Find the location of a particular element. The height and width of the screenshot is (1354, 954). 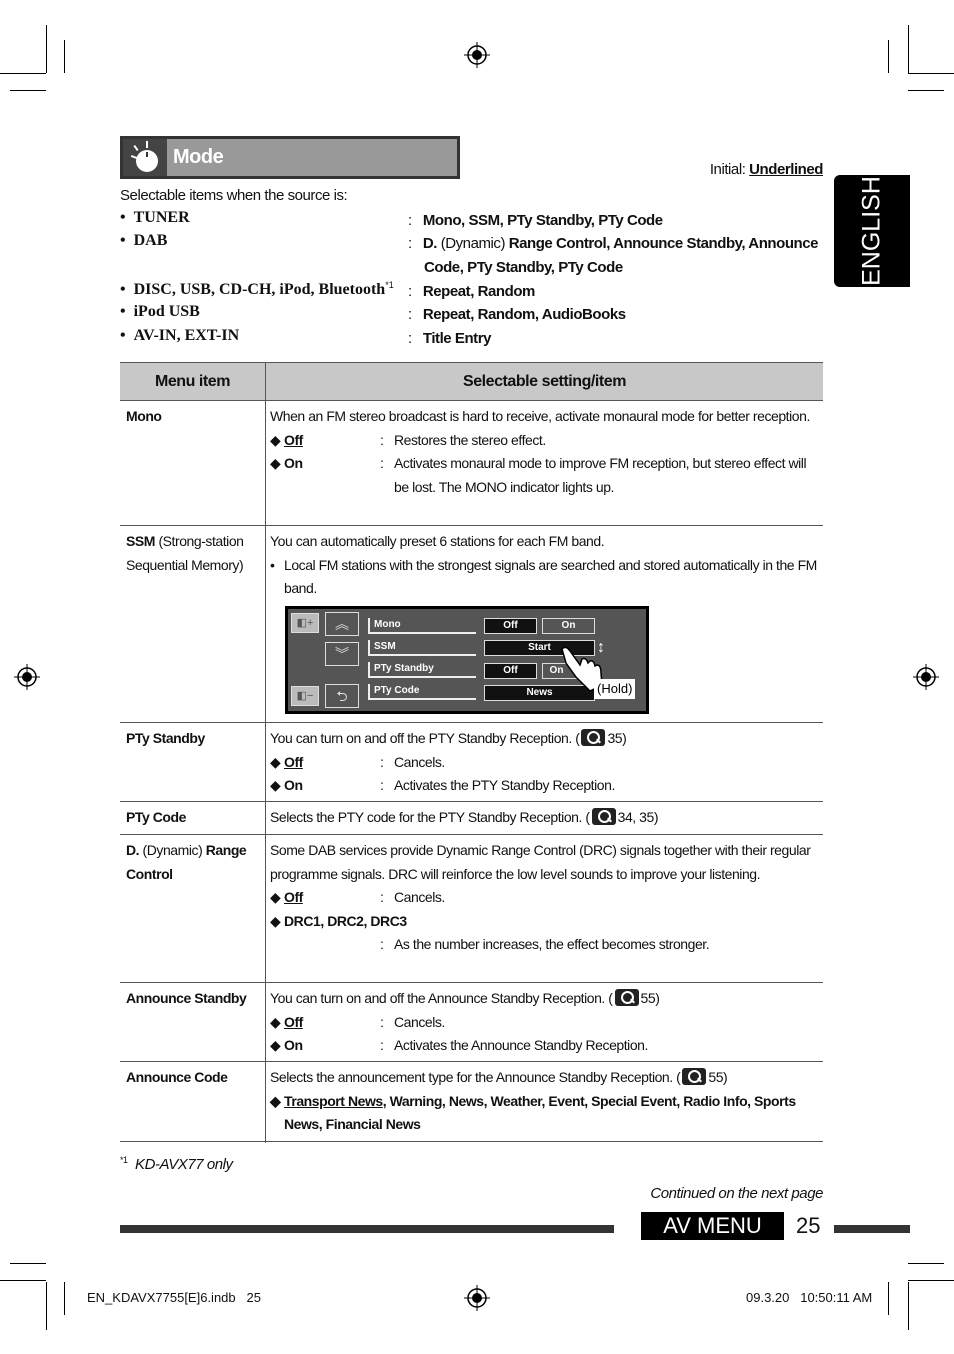

screen-row-label: PTy Standby is located at coordinates (422, 670).